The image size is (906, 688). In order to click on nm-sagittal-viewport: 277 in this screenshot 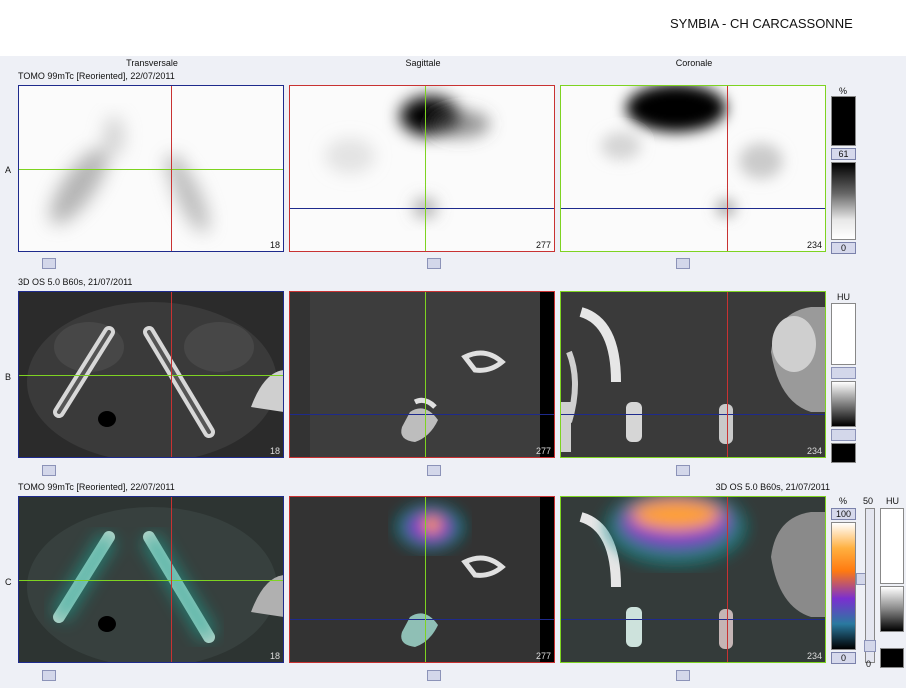, I will do `click(422, 168)`.